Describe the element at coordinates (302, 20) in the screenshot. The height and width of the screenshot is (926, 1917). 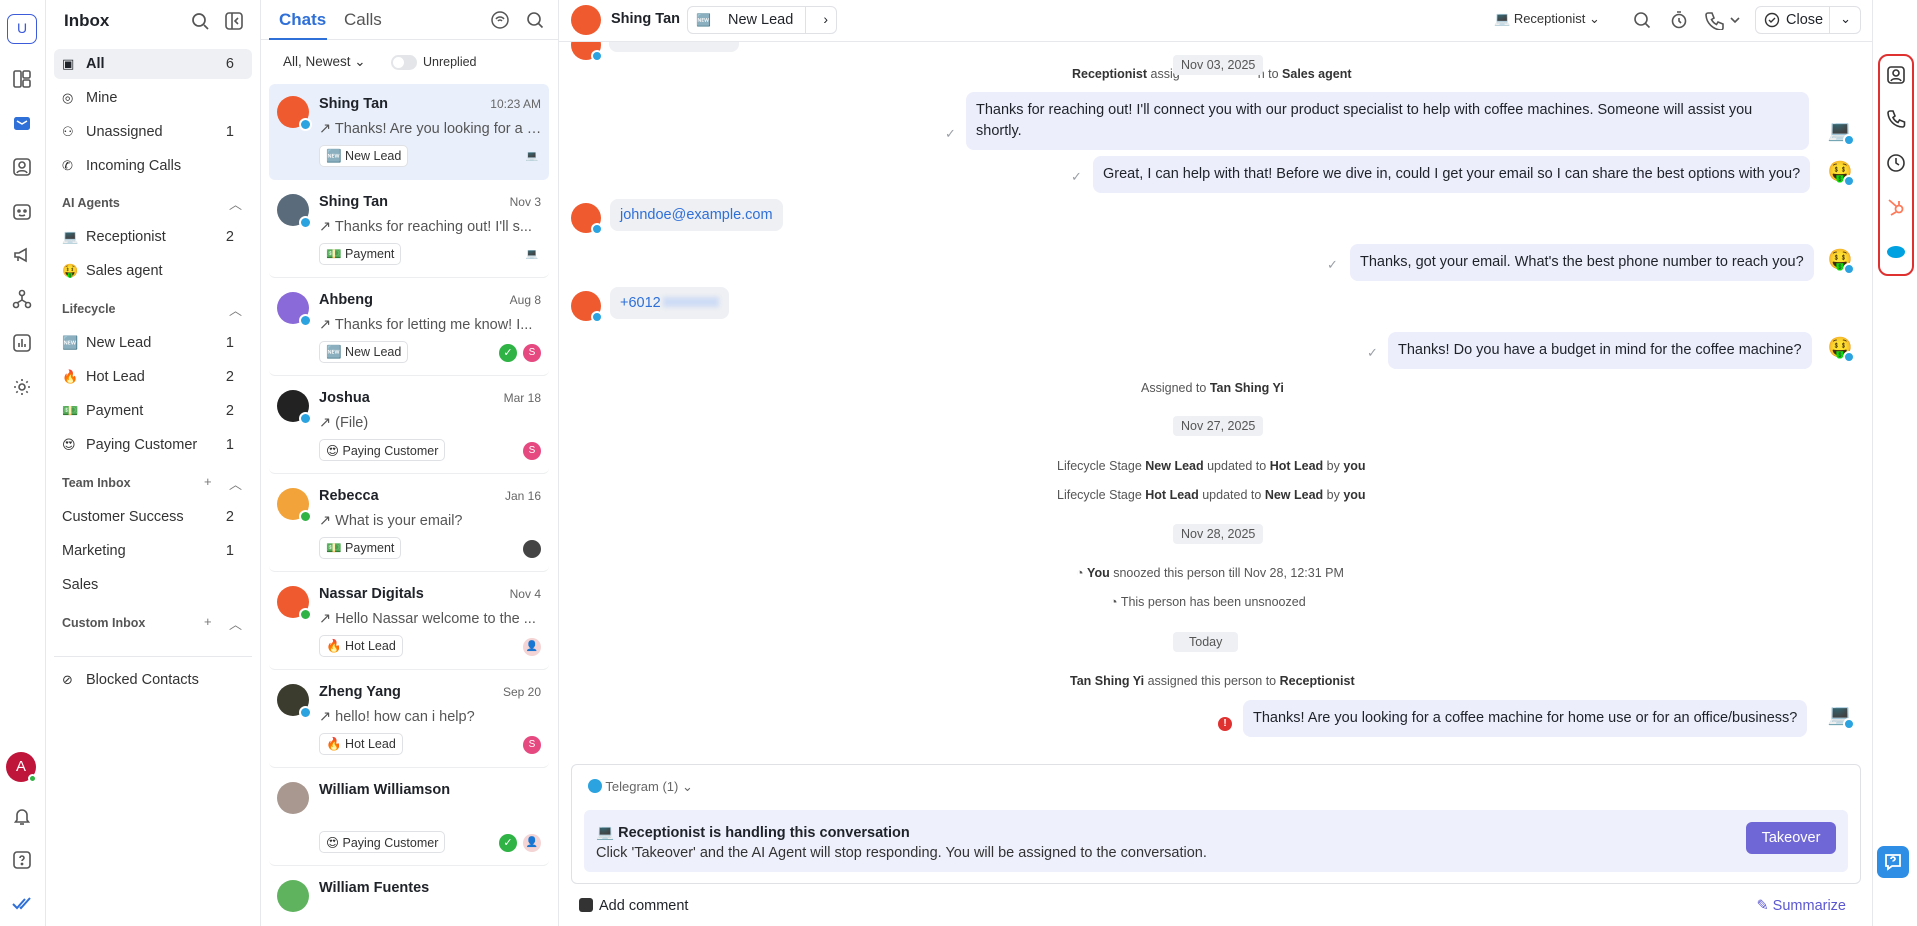
I see `tab-chats: Chats` at that location.